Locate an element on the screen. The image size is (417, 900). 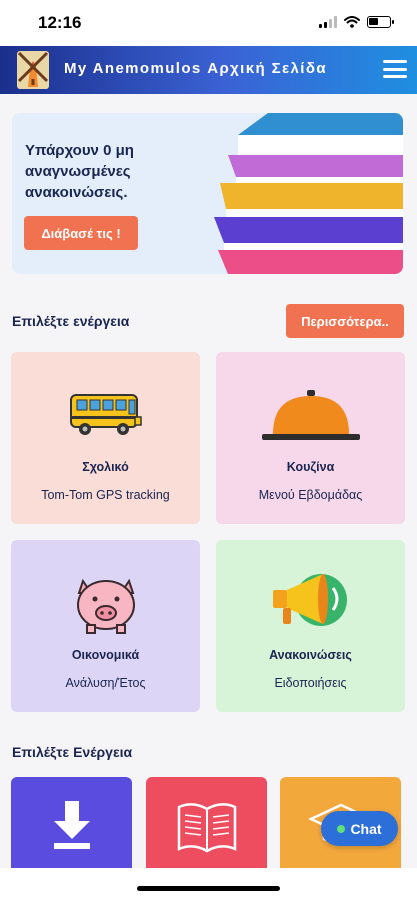
open-book-icon is located at coordinates (206, 826).